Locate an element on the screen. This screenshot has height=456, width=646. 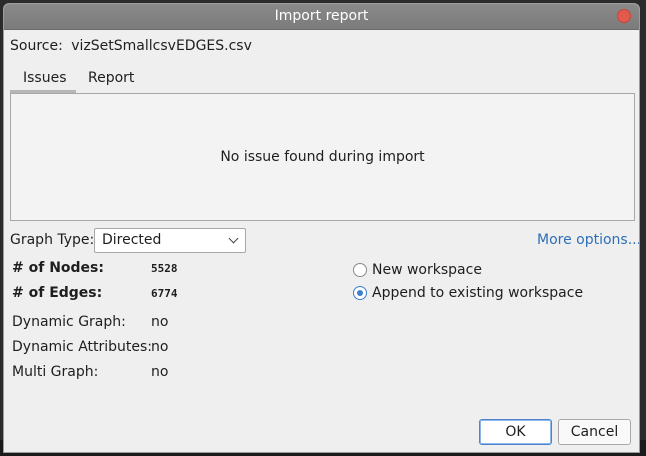
dynamic-attributes-value: no is located at coordinates (160, 347).